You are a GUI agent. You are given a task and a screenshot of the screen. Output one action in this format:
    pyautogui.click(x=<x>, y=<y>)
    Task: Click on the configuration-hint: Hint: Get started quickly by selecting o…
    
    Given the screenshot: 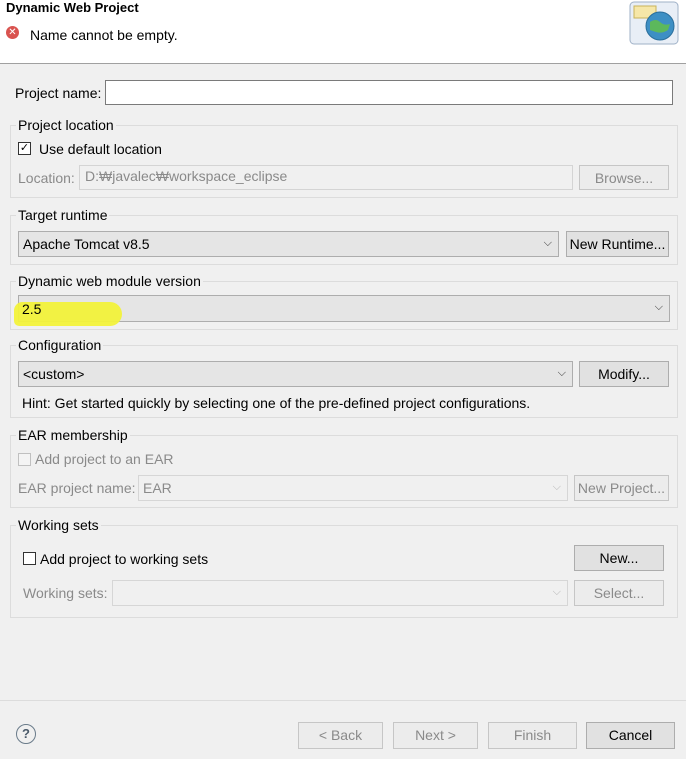 What is the action you would take?
    pyautogui.click(x=276, y=403)
    